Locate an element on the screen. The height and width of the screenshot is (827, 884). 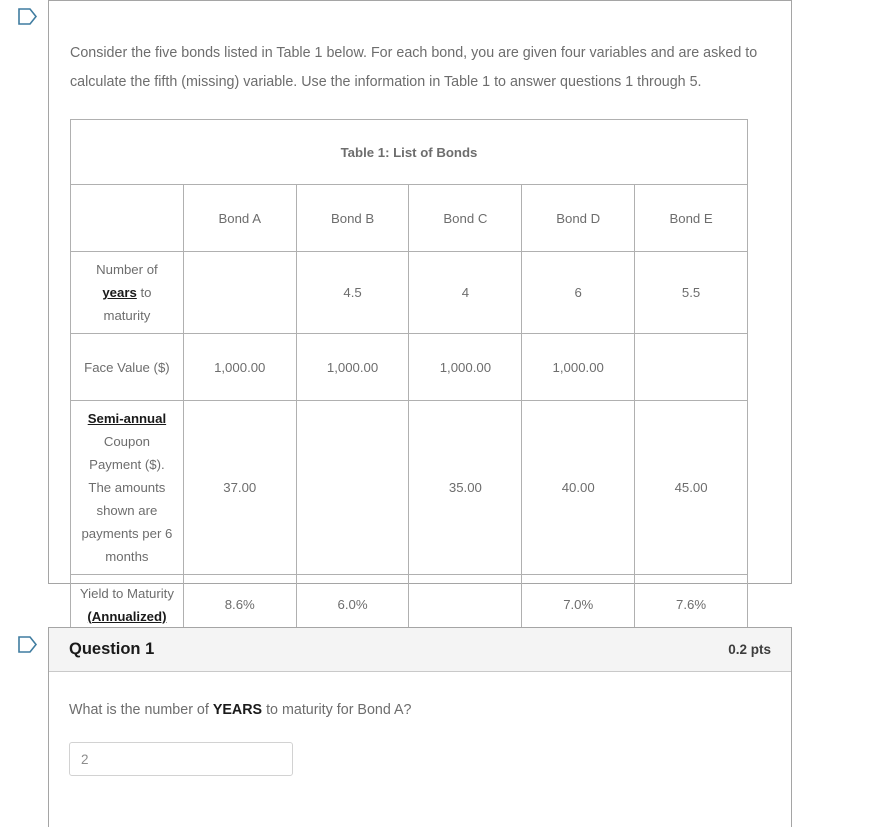
cell-coupon-bond-c: 35.00 is located at coordinates (465, 487).